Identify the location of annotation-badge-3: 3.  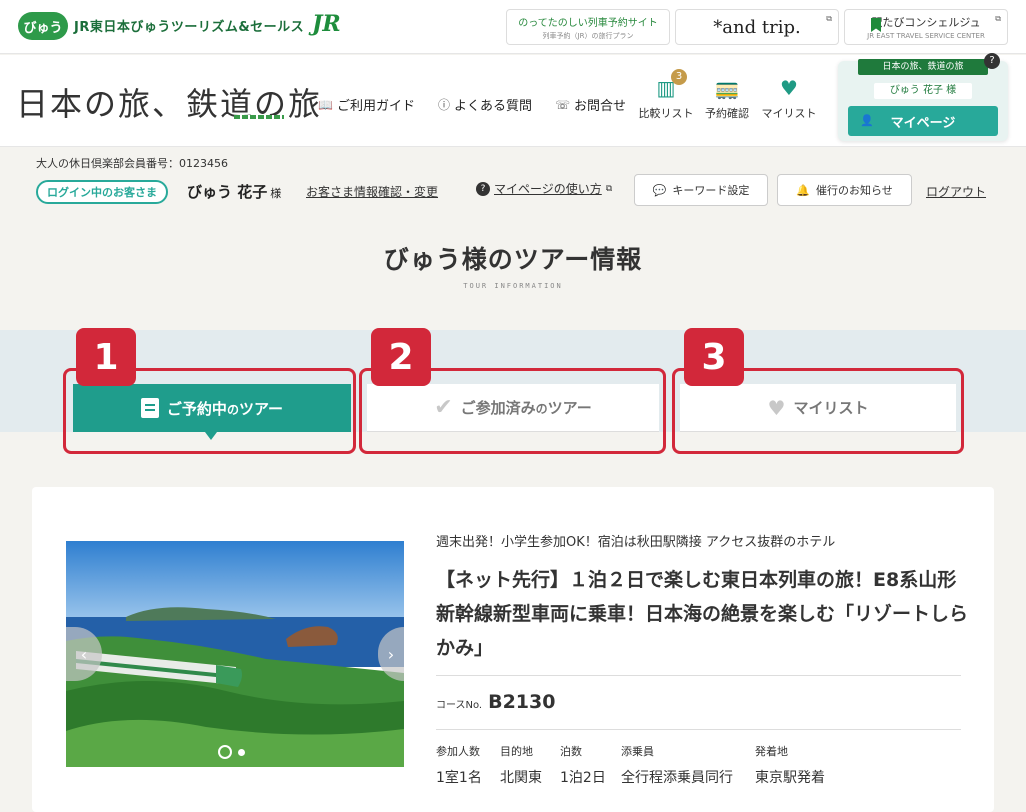
(714, 357).